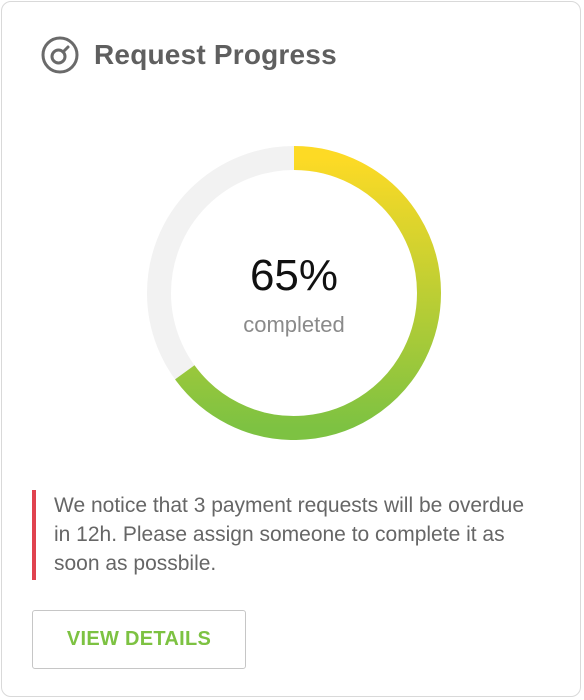  What do you see at coordinates (215, 54) in the screenshot?
I see `card-title: Request Progress` at bounding box center [215, 54].